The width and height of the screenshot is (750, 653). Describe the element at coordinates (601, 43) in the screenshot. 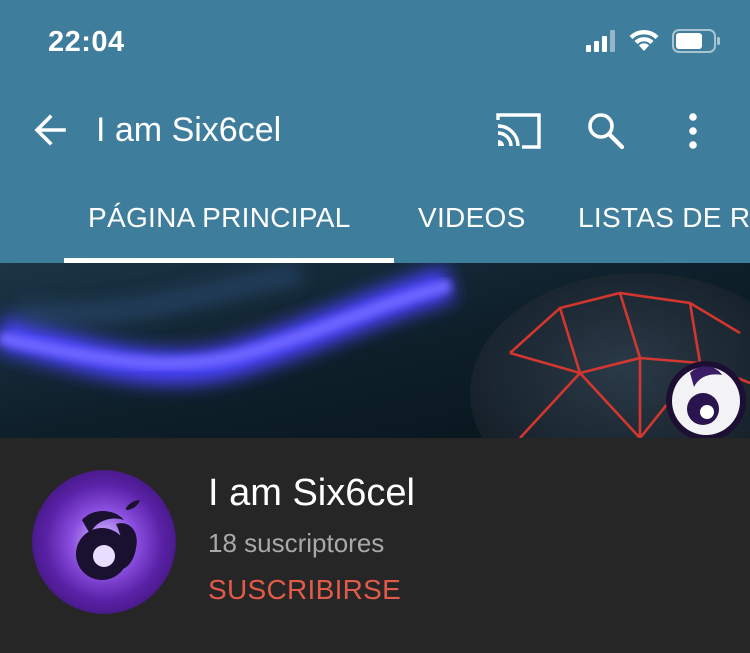

I see `cellular-signal-icon` at that location.